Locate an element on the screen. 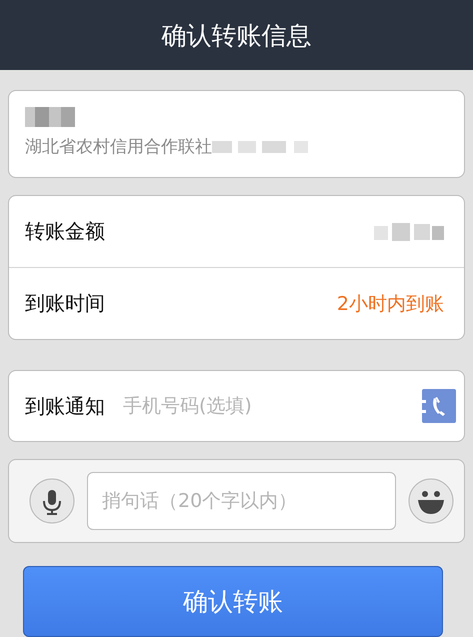 The width and height of the screenshot is (473, 637). arrival-time: 2小时内到账 is located at coordinates (390, 304).